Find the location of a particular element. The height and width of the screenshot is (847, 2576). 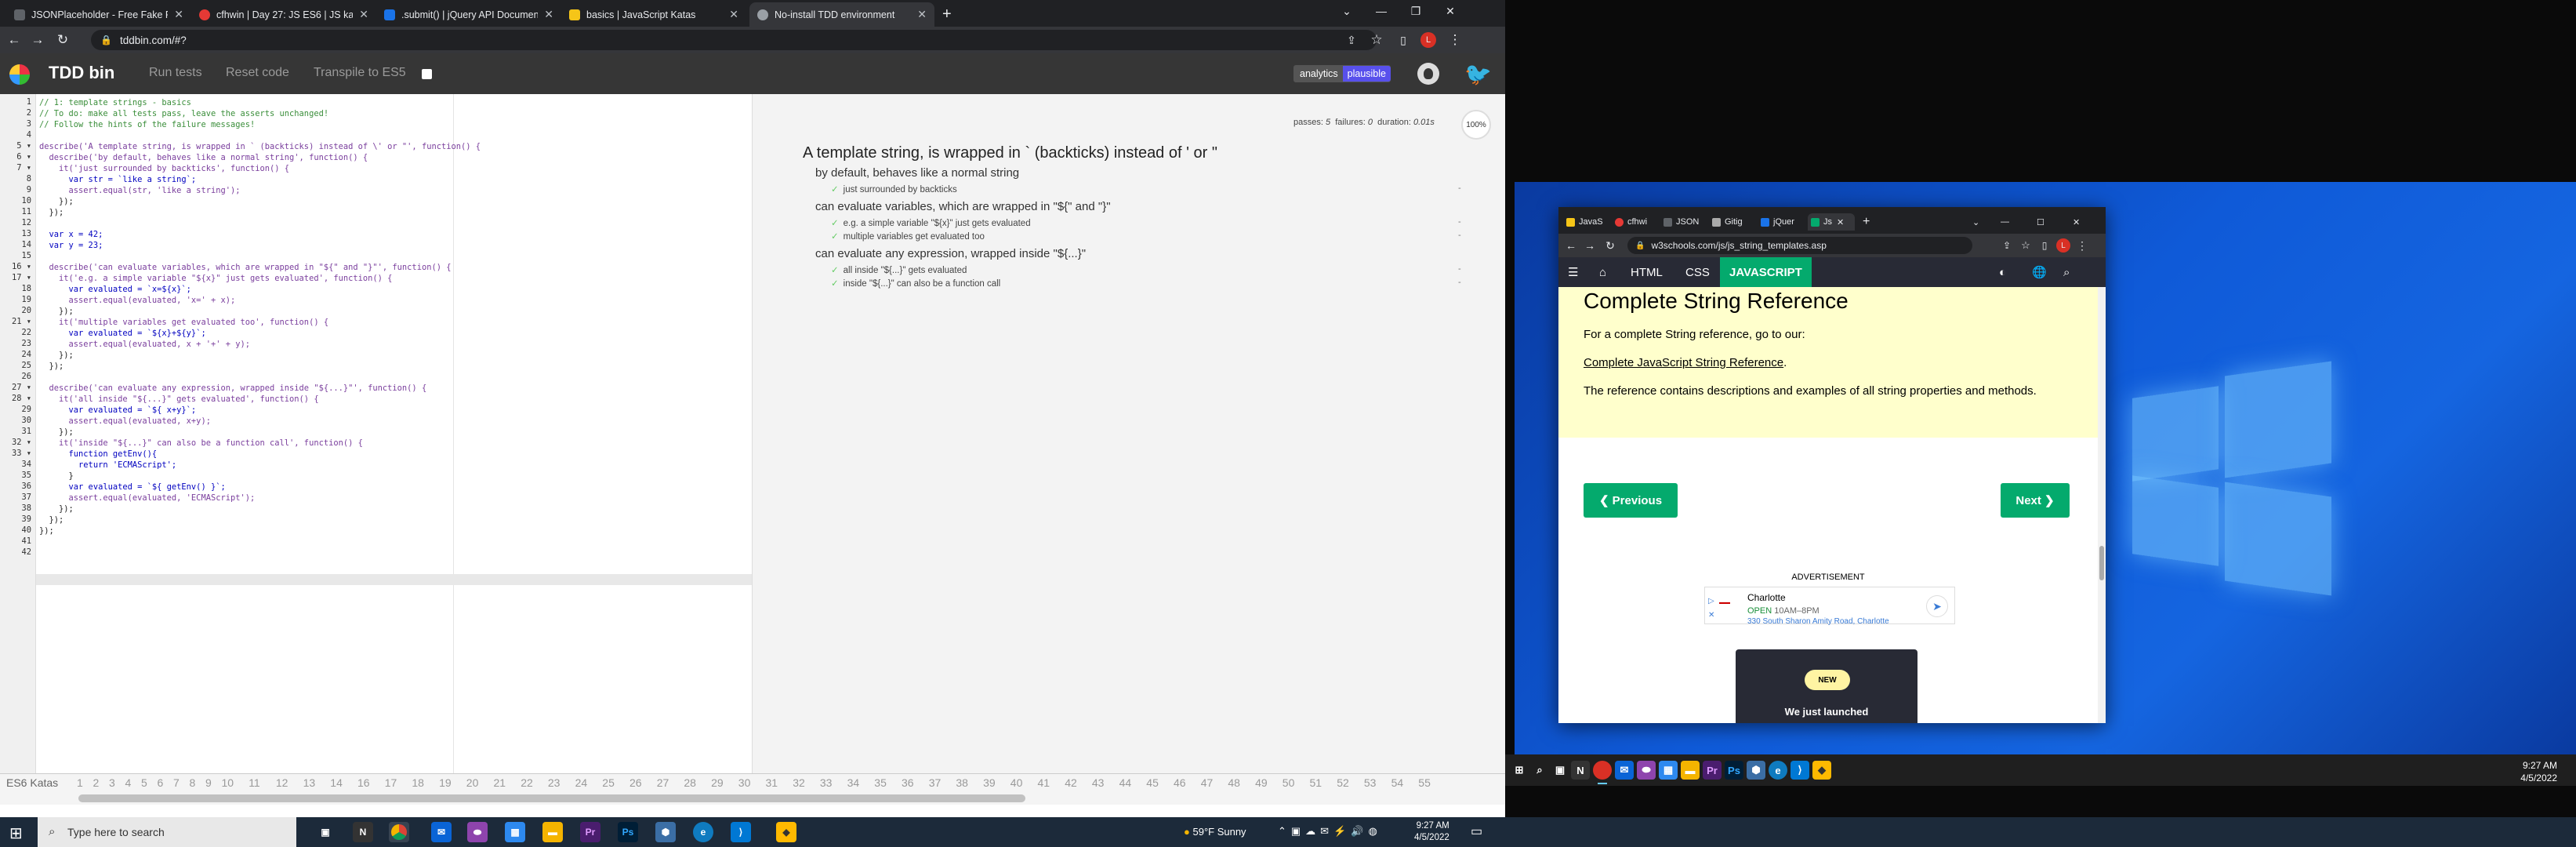

store-icon: ▦ is located at coordinates (1669, 770).